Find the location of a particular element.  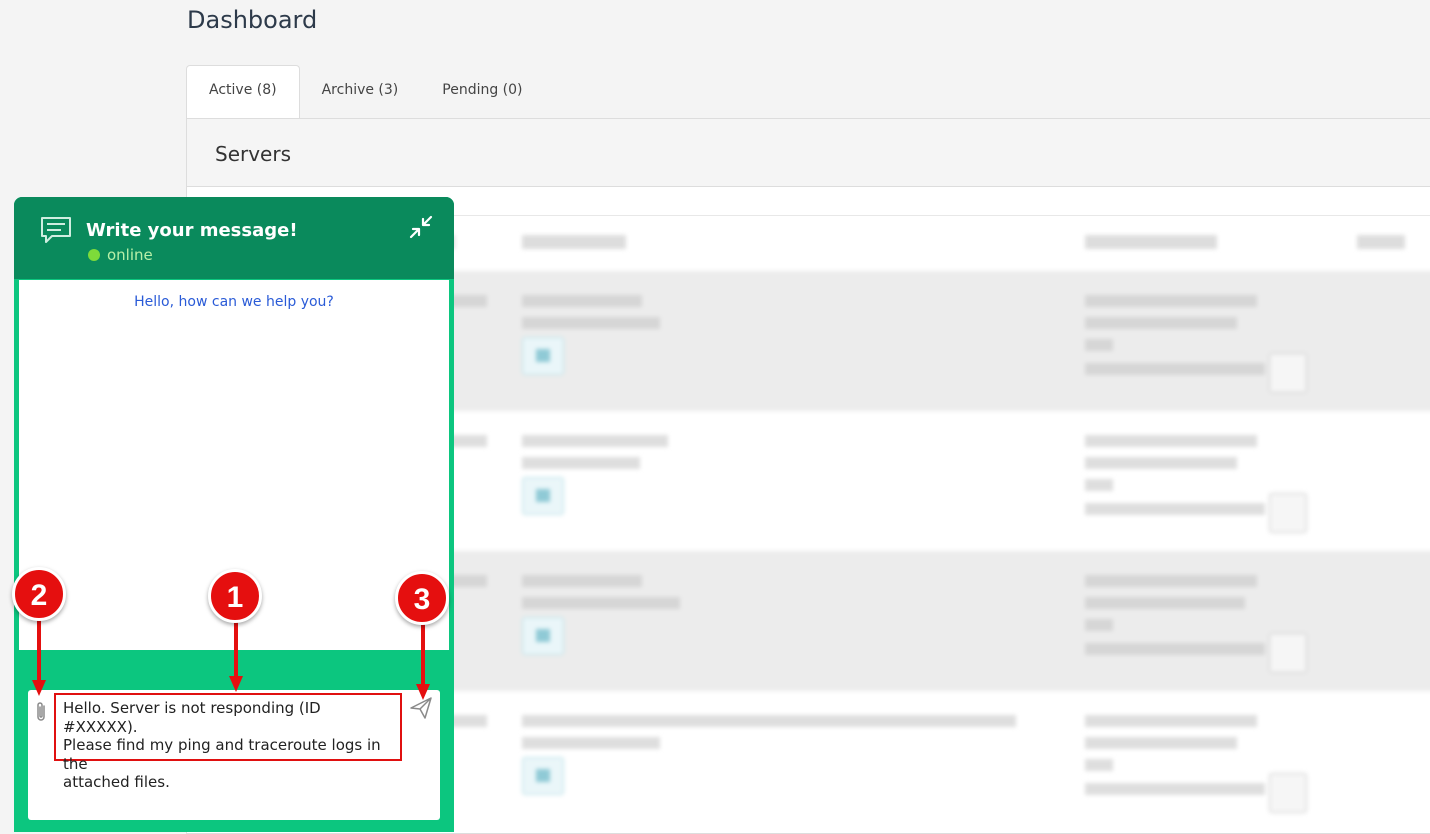

paperclip-icon is located at coordinates (41, 712).